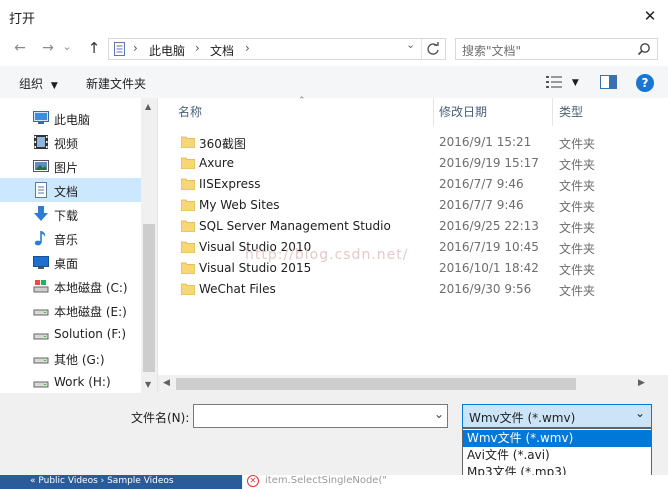 This screenshot has width=668, height=489. I want to click on up-arrow-icon: ↑, so click(94, 48).